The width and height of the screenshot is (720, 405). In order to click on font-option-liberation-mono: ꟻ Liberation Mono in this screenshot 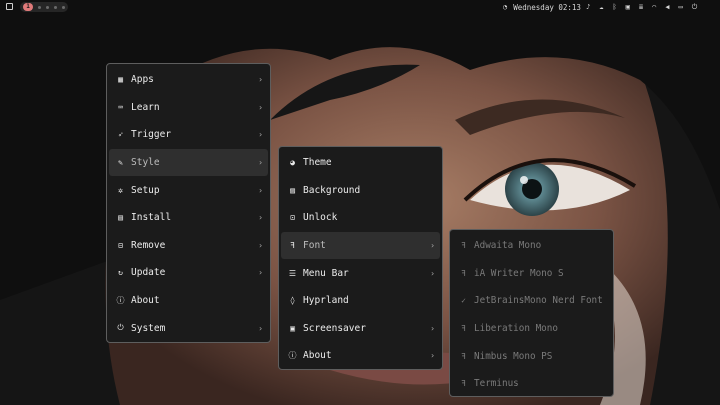, I will do `click(531, 329)`.